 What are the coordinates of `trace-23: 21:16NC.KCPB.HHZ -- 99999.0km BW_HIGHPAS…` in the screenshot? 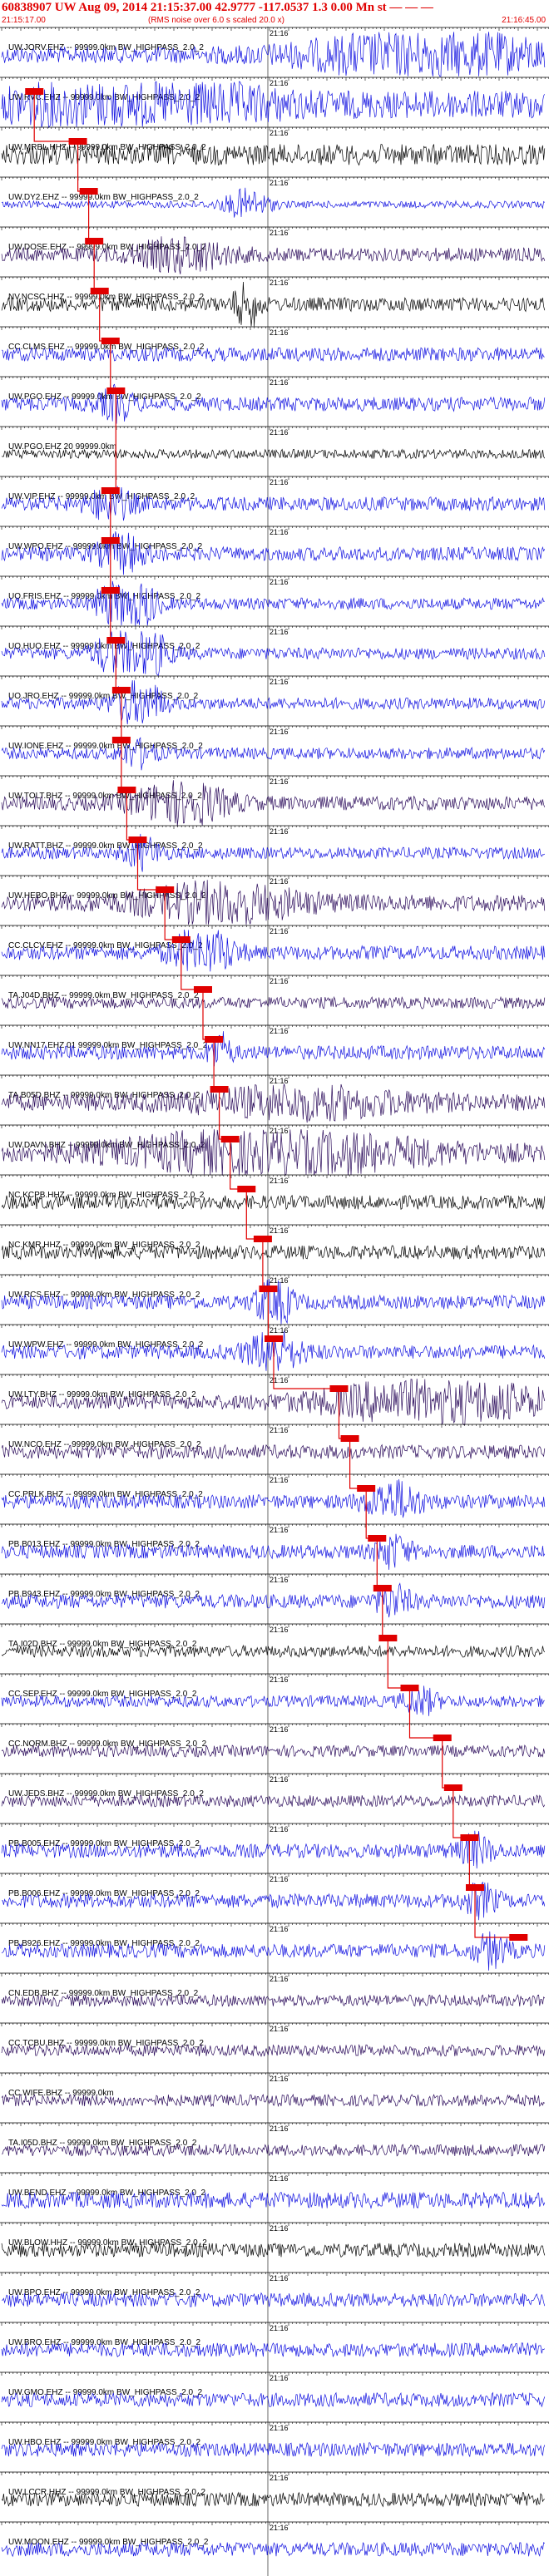 It's located at (274, 1192).